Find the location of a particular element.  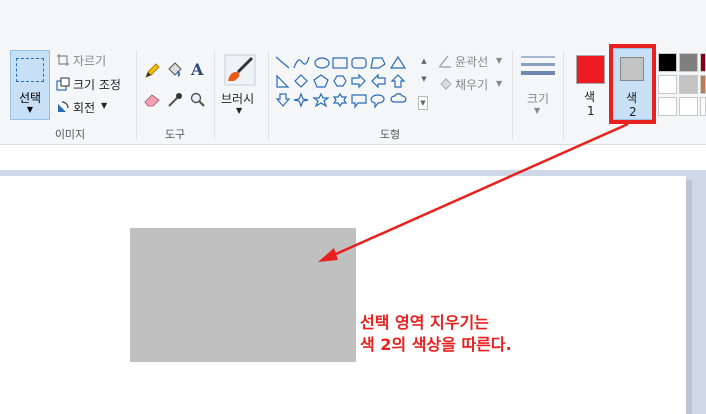

annotation-arrow is located at coordinates (473, 192).